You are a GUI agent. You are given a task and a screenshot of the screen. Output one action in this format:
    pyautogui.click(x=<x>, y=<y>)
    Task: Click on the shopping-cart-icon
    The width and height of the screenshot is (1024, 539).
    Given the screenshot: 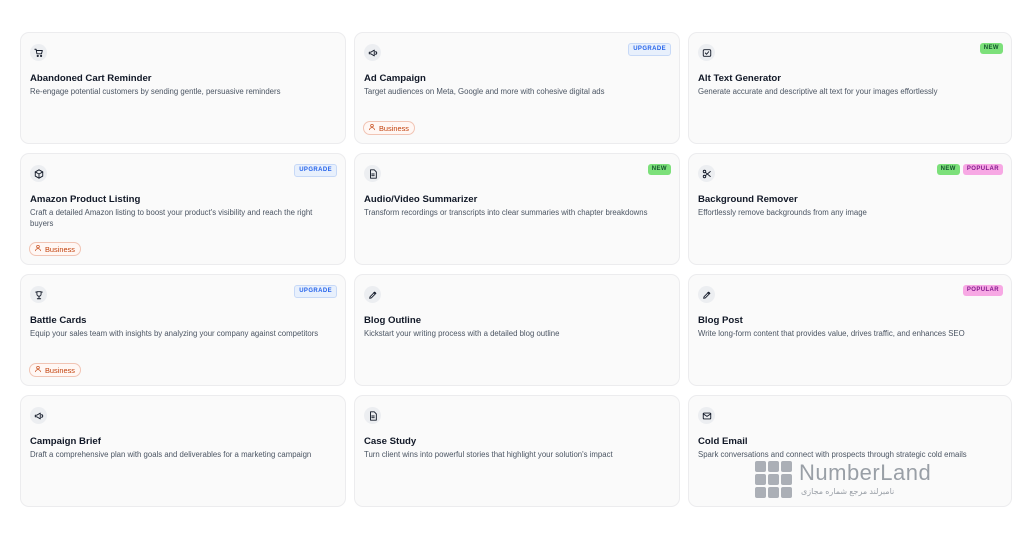 What is the action you would take?
    pyautogui.click(x=38, y=52)
    